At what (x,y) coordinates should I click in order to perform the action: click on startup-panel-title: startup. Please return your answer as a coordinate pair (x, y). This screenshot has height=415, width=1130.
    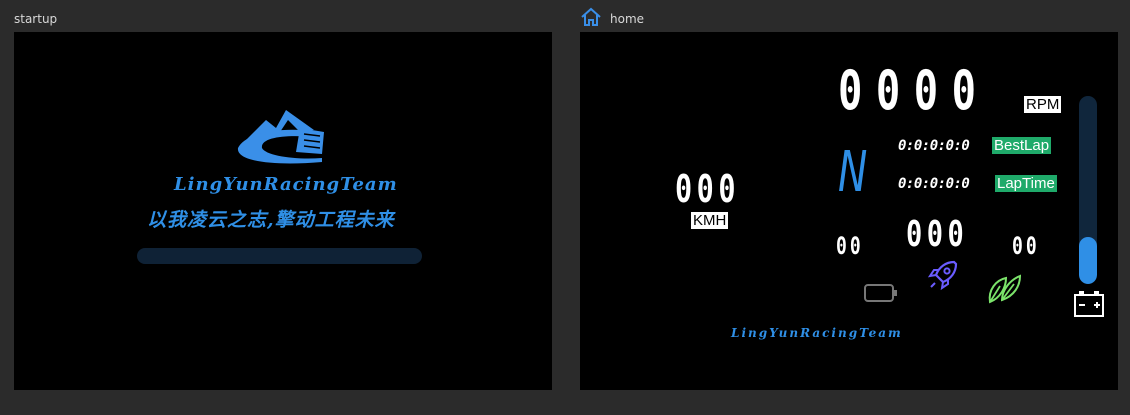
    Looking at the image, I should click on (36, 19).